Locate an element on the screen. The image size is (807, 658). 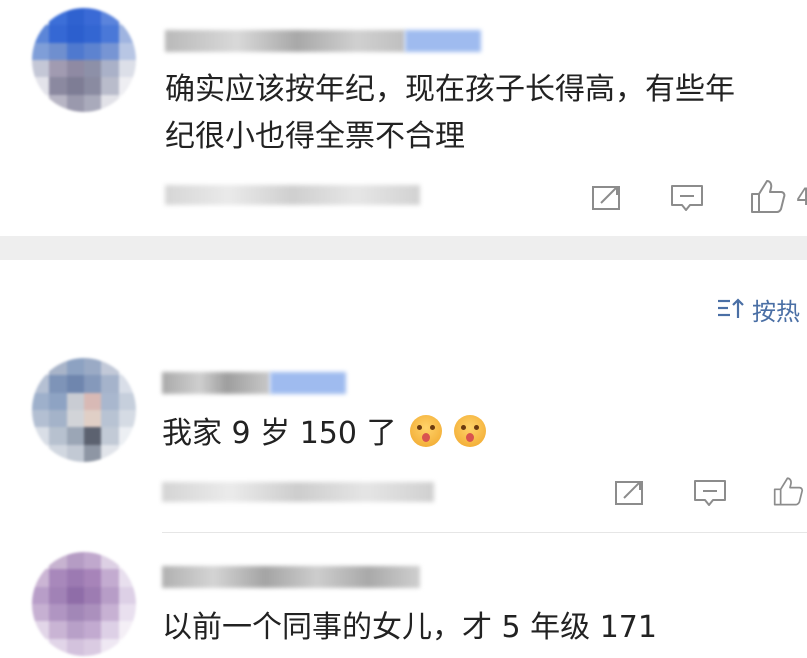
like-count: 4 is located at coordinates (801, 197).